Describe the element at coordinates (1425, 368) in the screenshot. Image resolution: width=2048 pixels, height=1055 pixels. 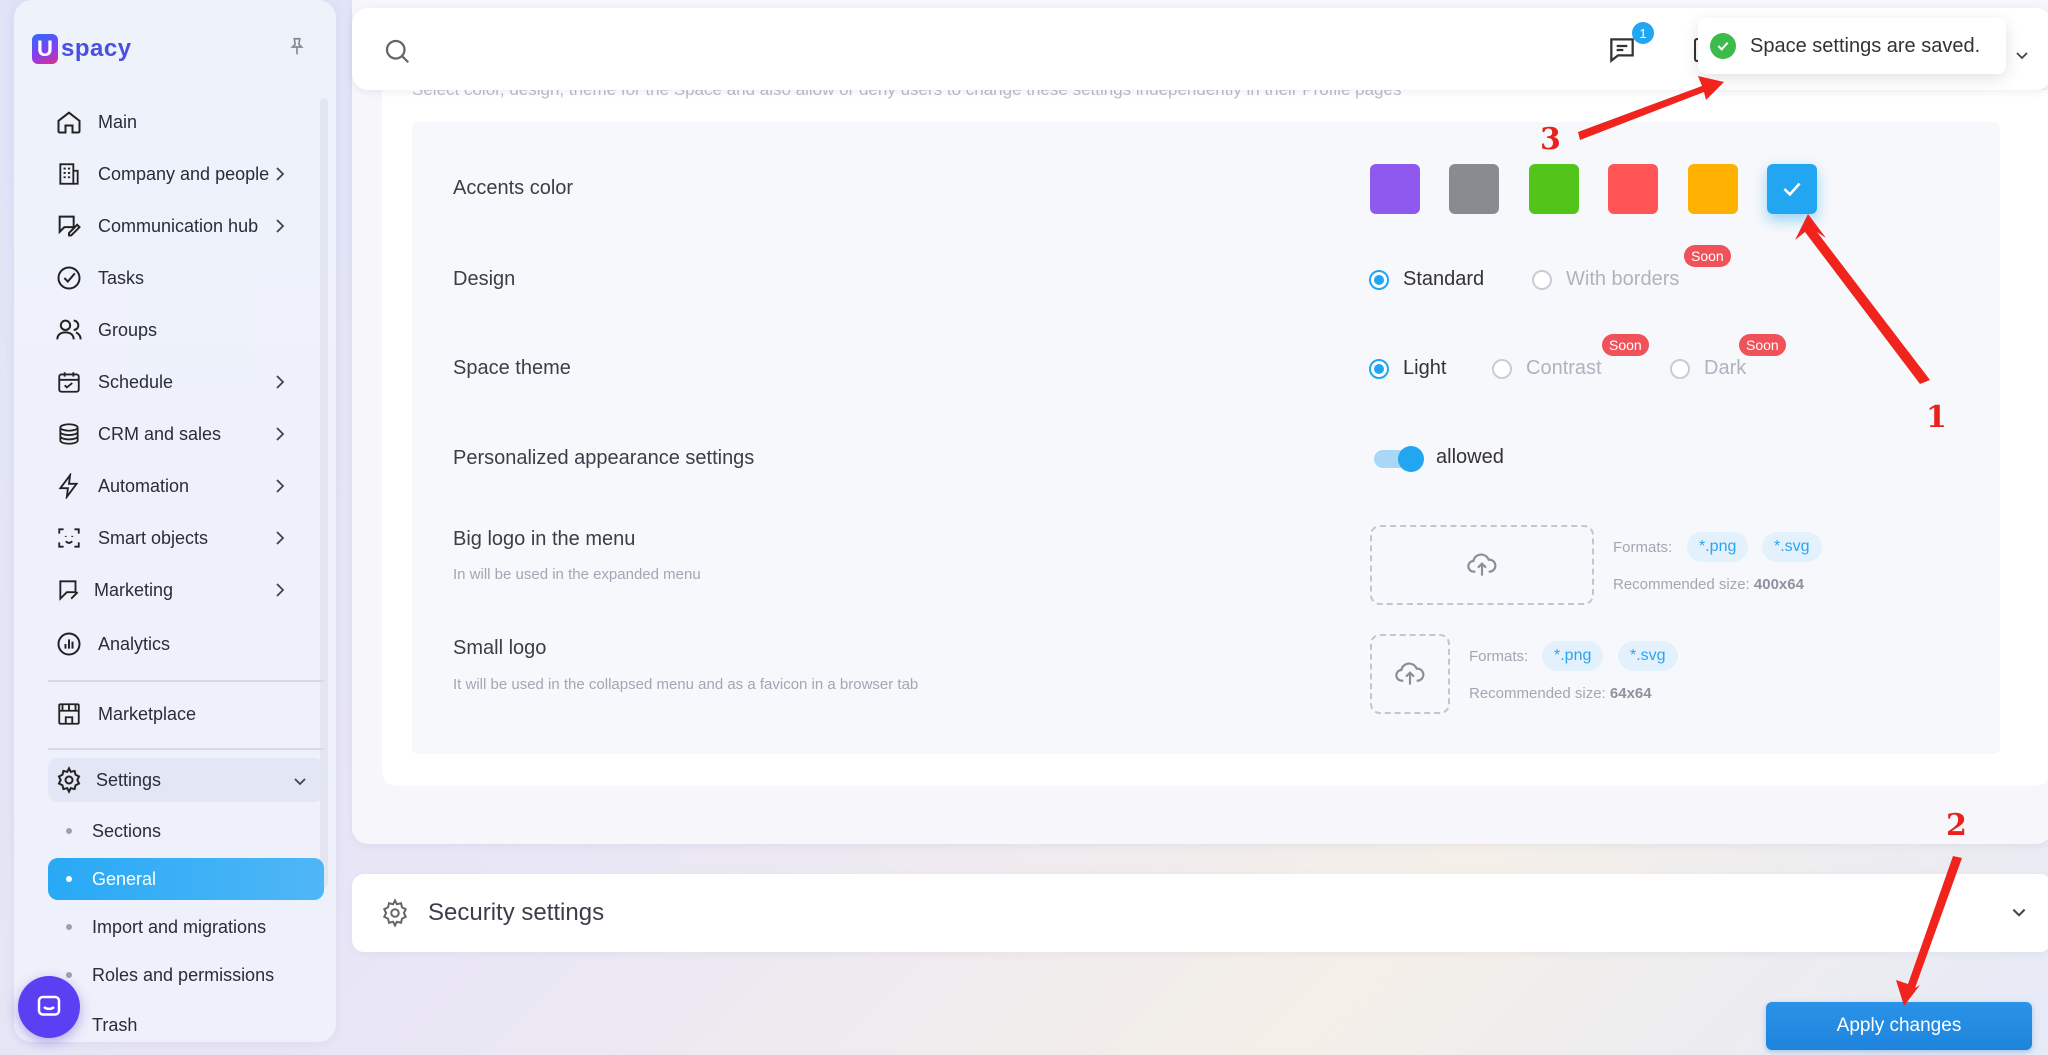
I see `theme-light-label: Light` at that location.